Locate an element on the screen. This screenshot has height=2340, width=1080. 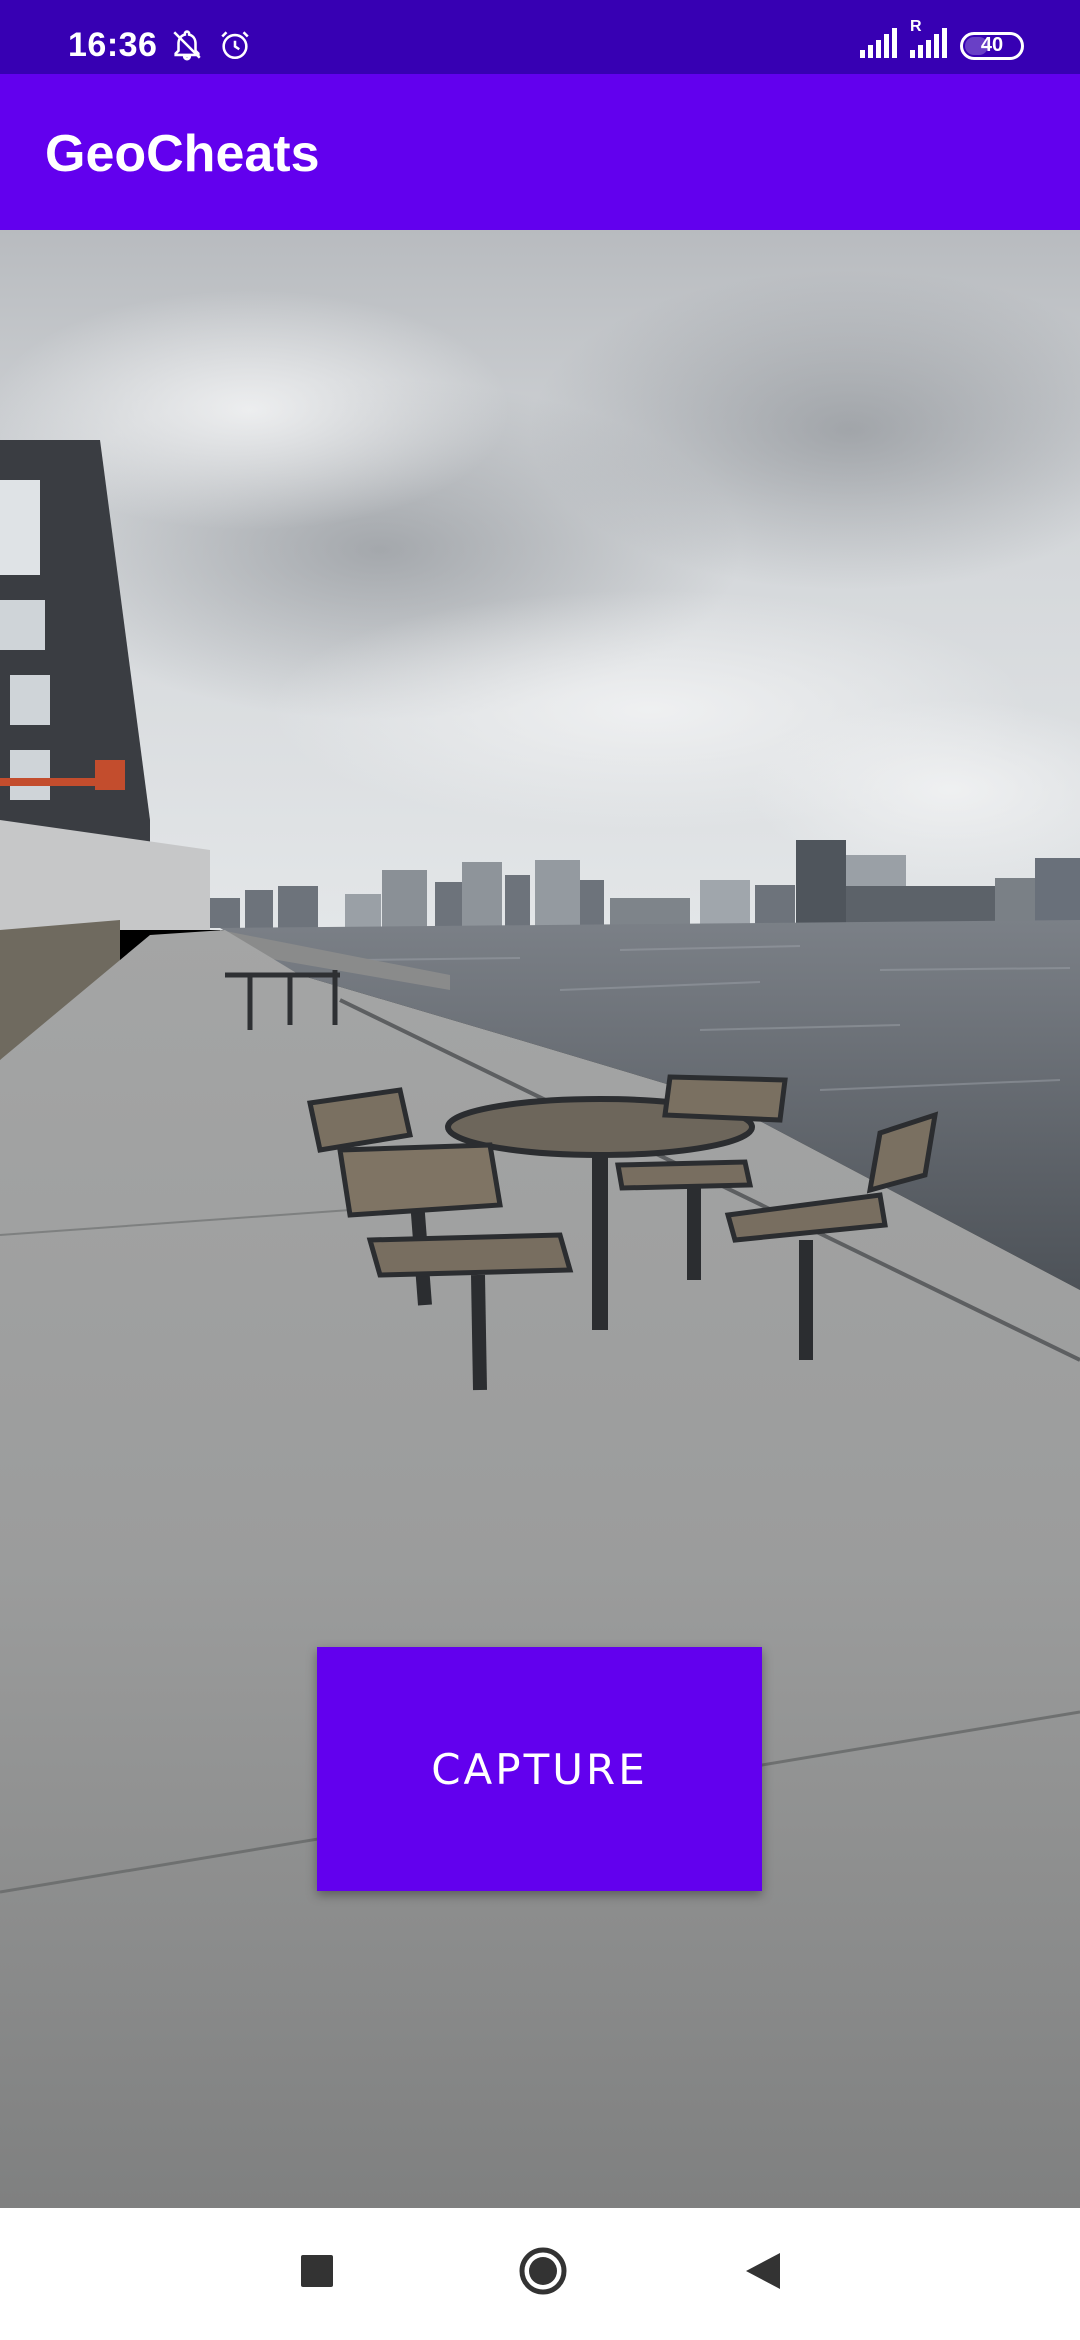
app-bar: GeoCheats is located at coordinates (540, 152).